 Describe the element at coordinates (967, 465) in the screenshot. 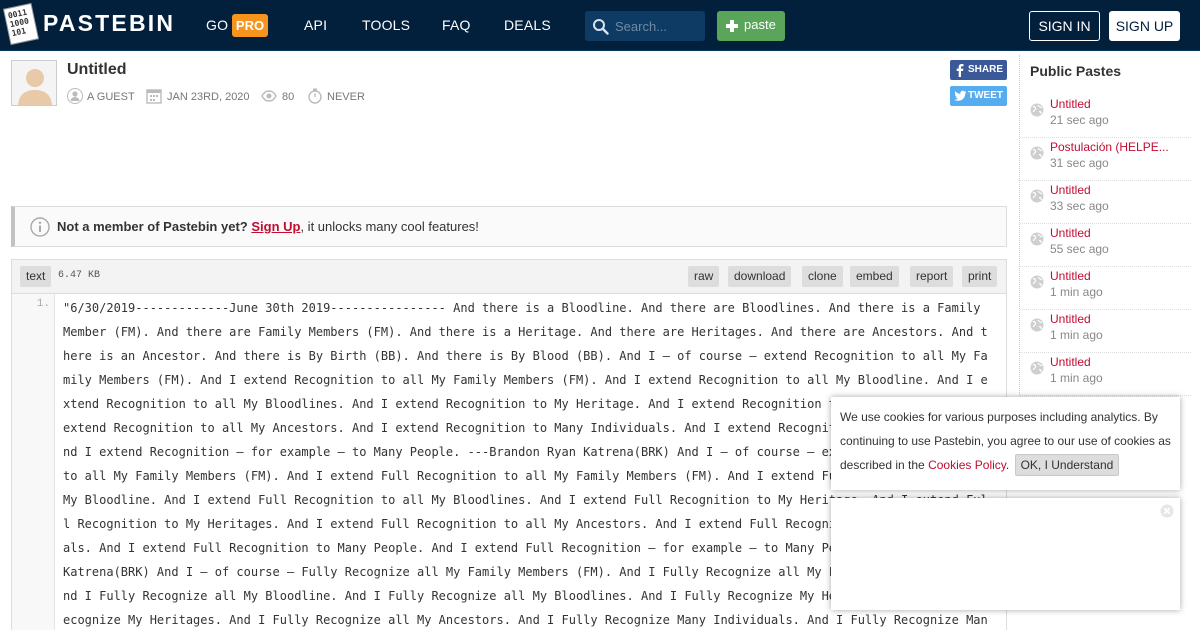

I see `cookies-policy-link: Cookies Policy` at that location.